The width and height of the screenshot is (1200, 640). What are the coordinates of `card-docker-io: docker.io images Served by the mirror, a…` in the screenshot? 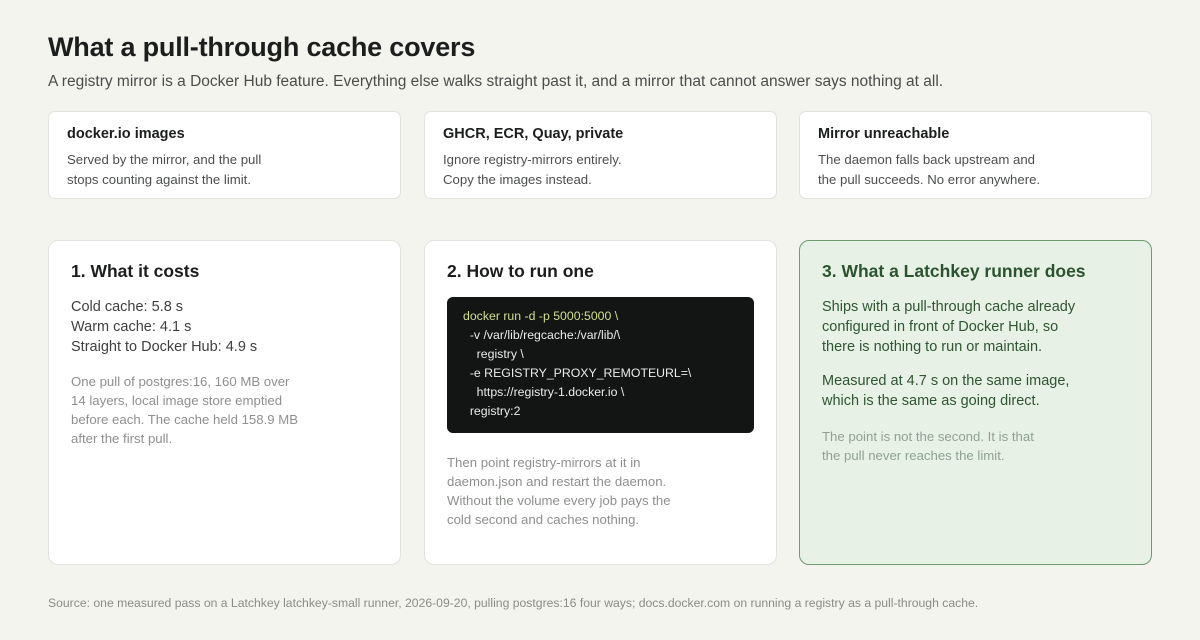 It's located at (224, 155).